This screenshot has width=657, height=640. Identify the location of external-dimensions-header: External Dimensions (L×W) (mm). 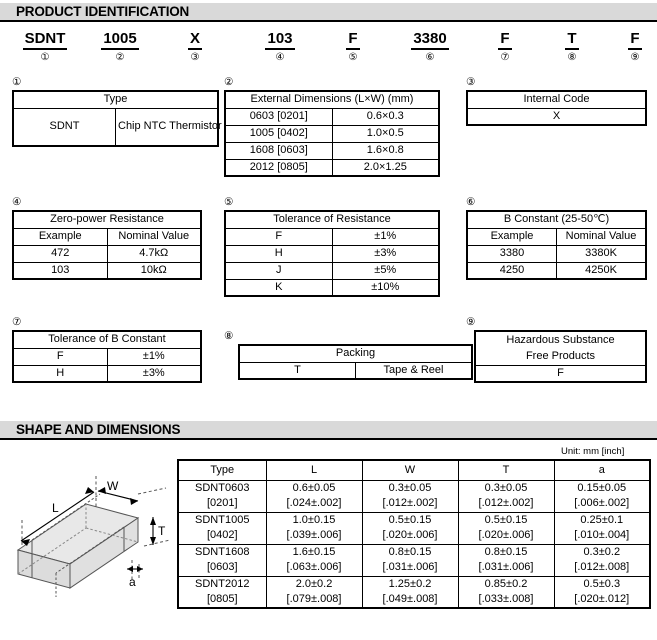
(332, 99).